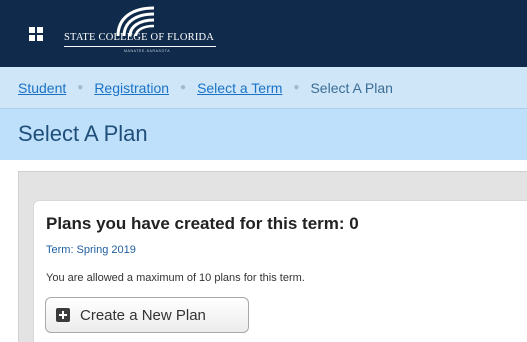 The width and height of the screenshot is (527, 342). Describe the element at coordinates (351, 87) in the screenshot. I see `breadcrumb-current: Select A Plan` at that location.